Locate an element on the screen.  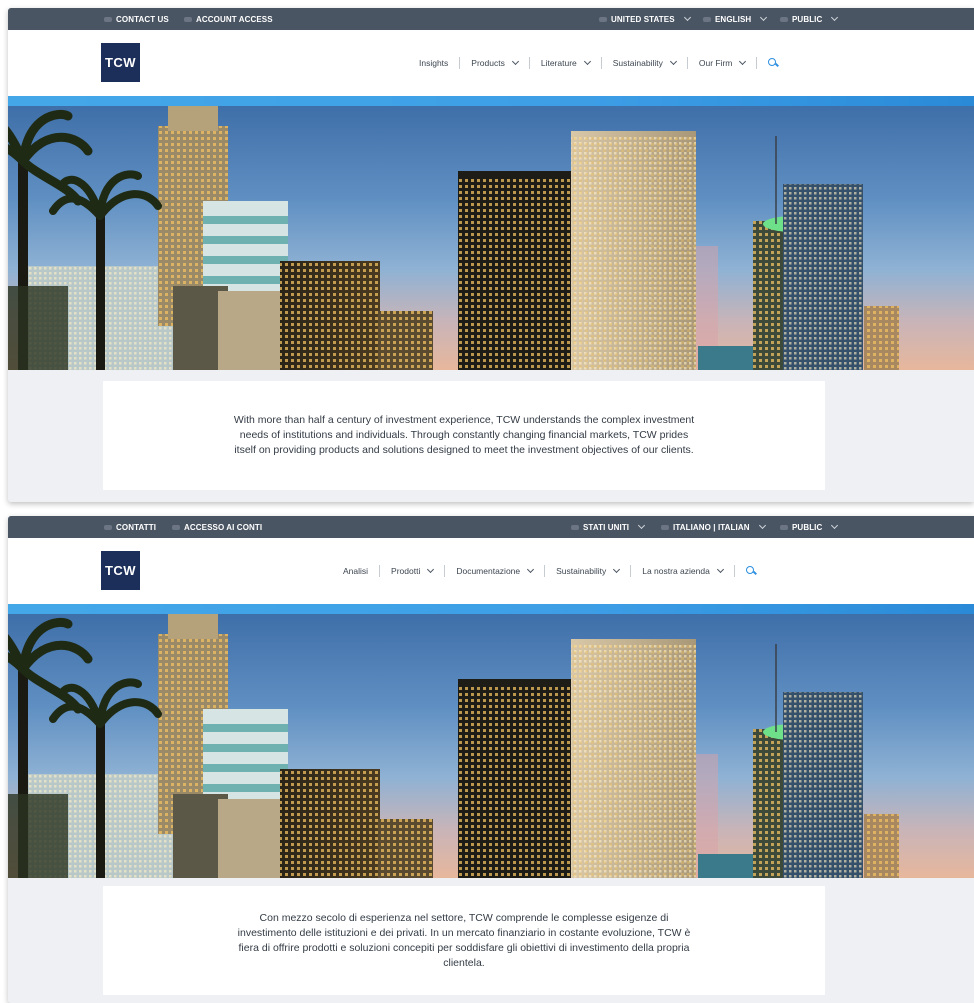
nav-item-our-firm: Our Firm is located at coordinates (722, 62).